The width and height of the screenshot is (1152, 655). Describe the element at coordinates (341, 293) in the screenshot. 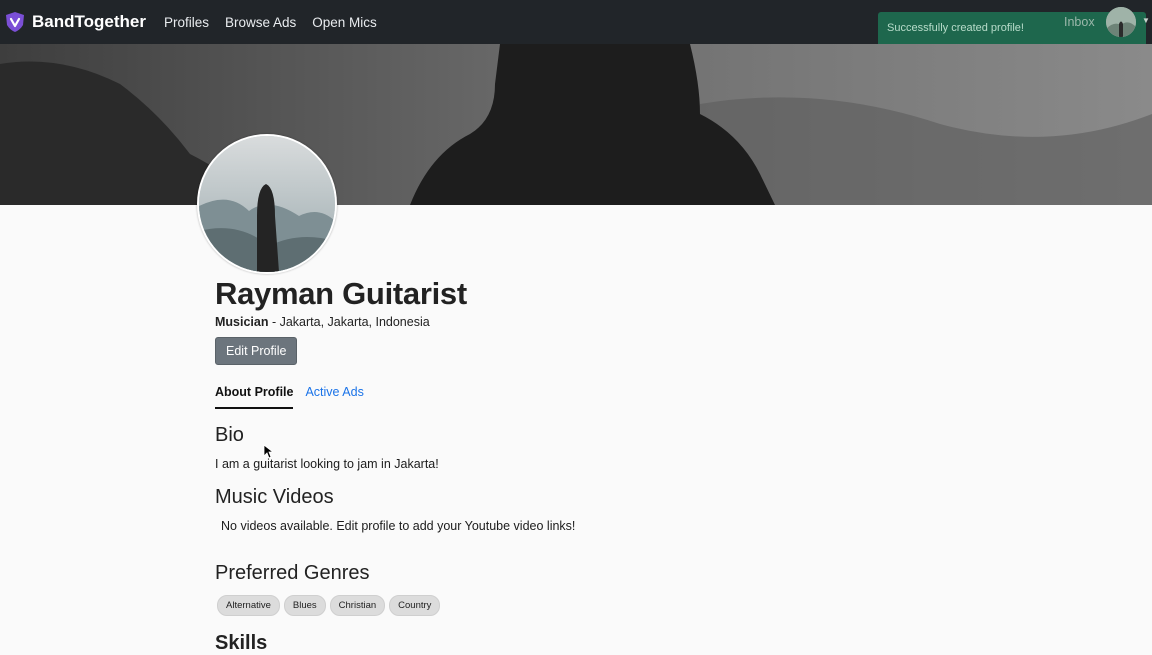

I see `profile-name: Rayman Guitarist` at that location.